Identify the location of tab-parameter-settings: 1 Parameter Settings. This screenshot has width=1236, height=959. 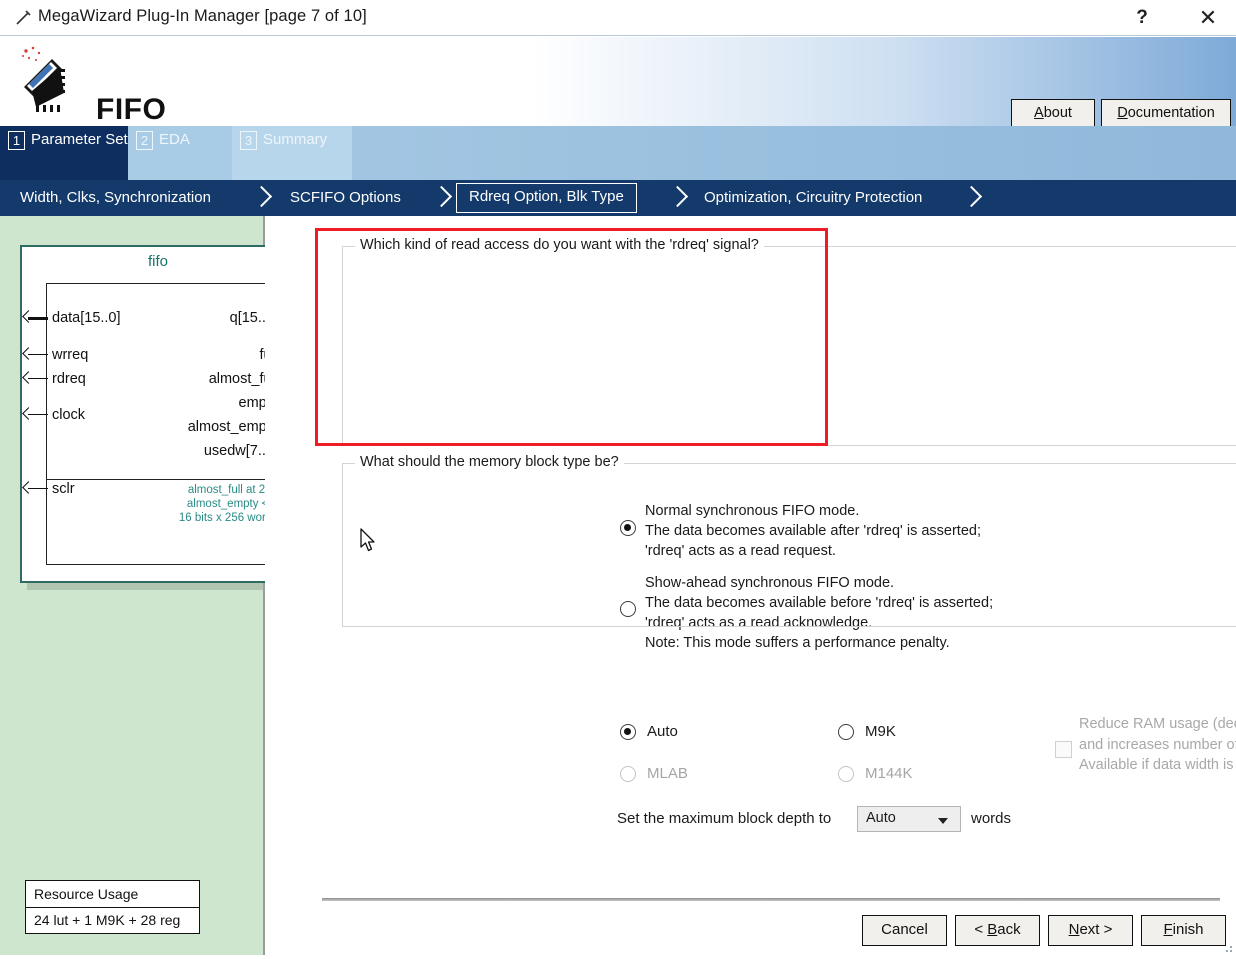
(79, 153).